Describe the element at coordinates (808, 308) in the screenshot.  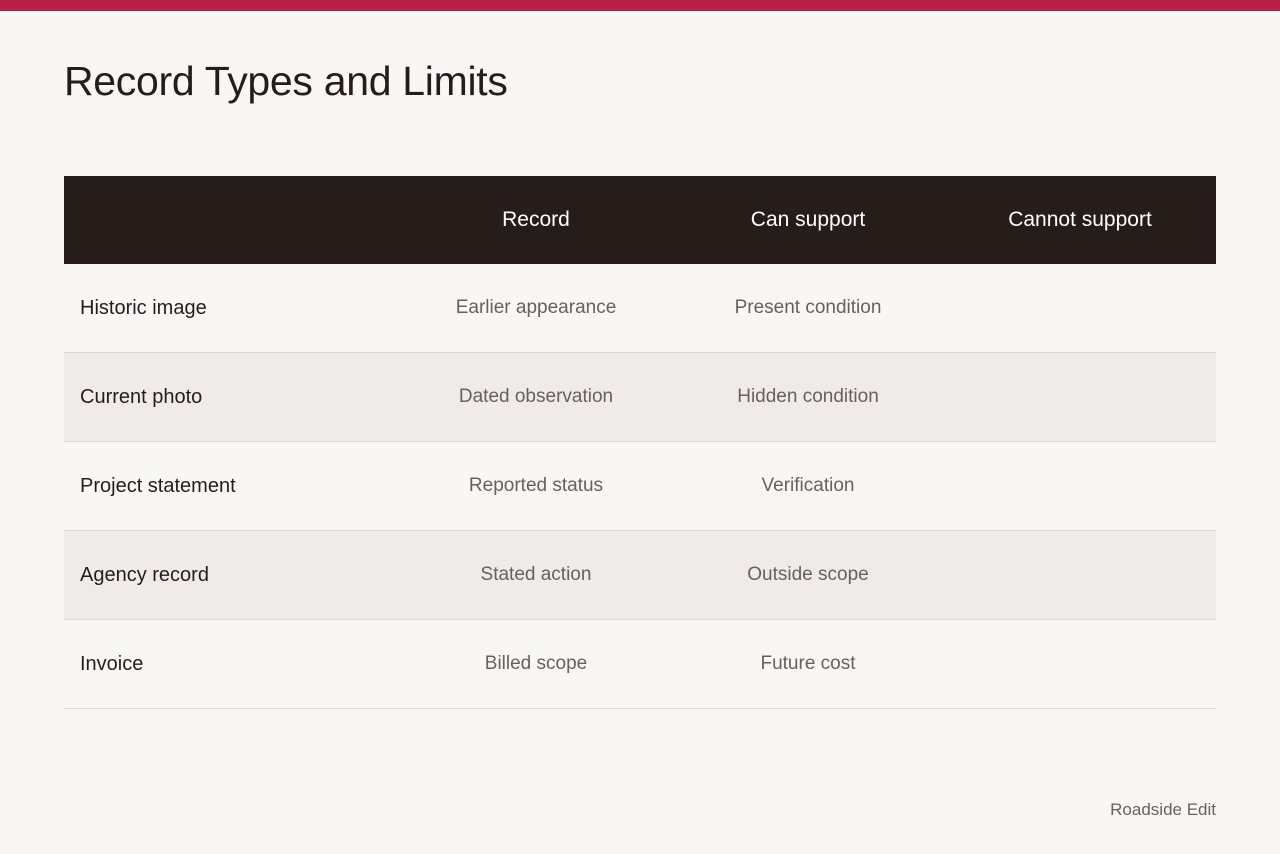
I see `cell-can-support: Present condition` at that location.